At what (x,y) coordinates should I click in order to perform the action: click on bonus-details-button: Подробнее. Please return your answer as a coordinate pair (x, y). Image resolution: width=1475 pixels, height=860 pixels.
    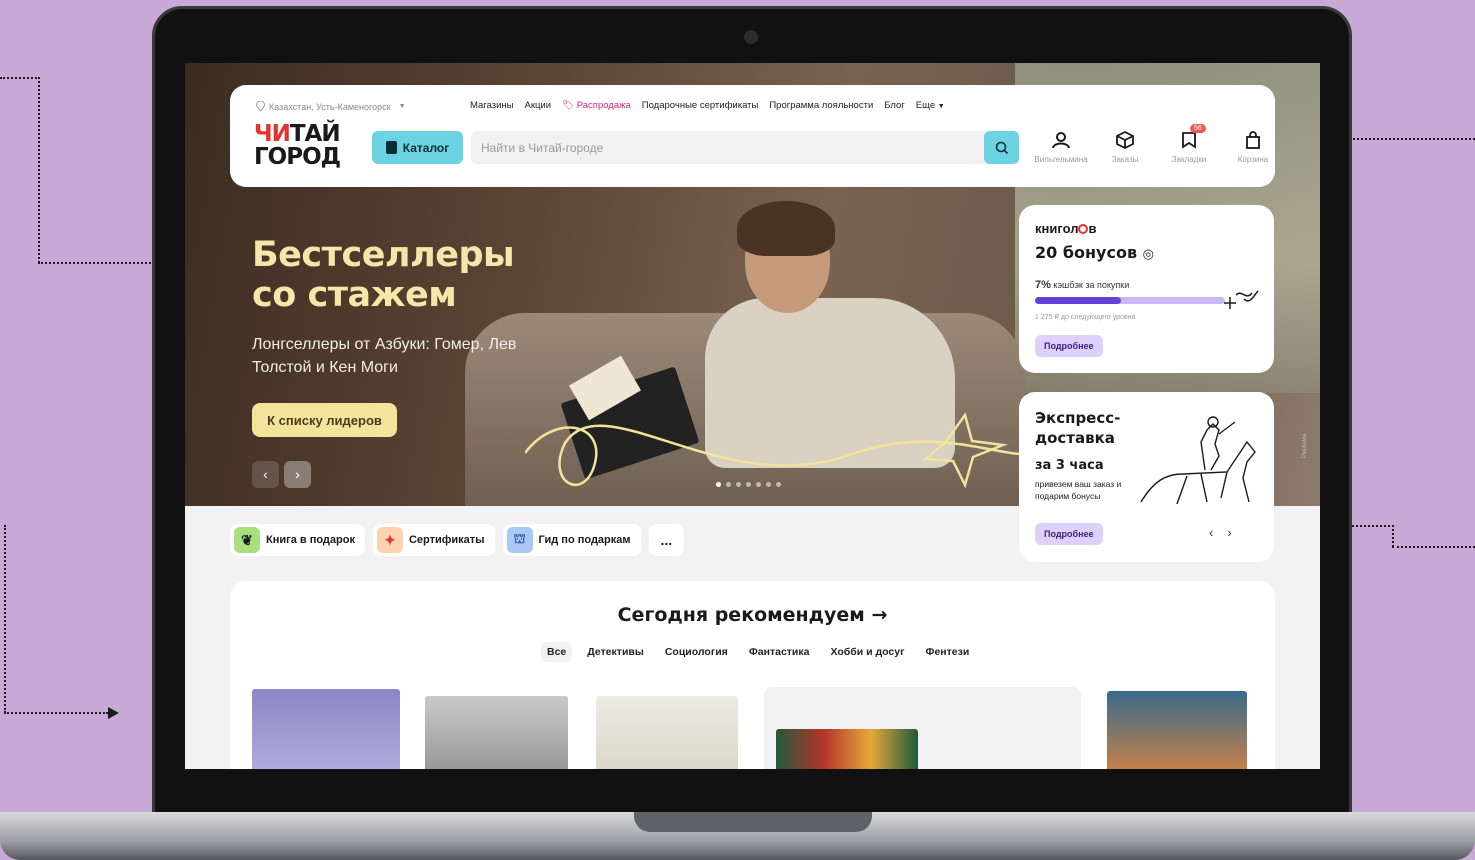
    Looking at the image, I should click on (1069, 346).